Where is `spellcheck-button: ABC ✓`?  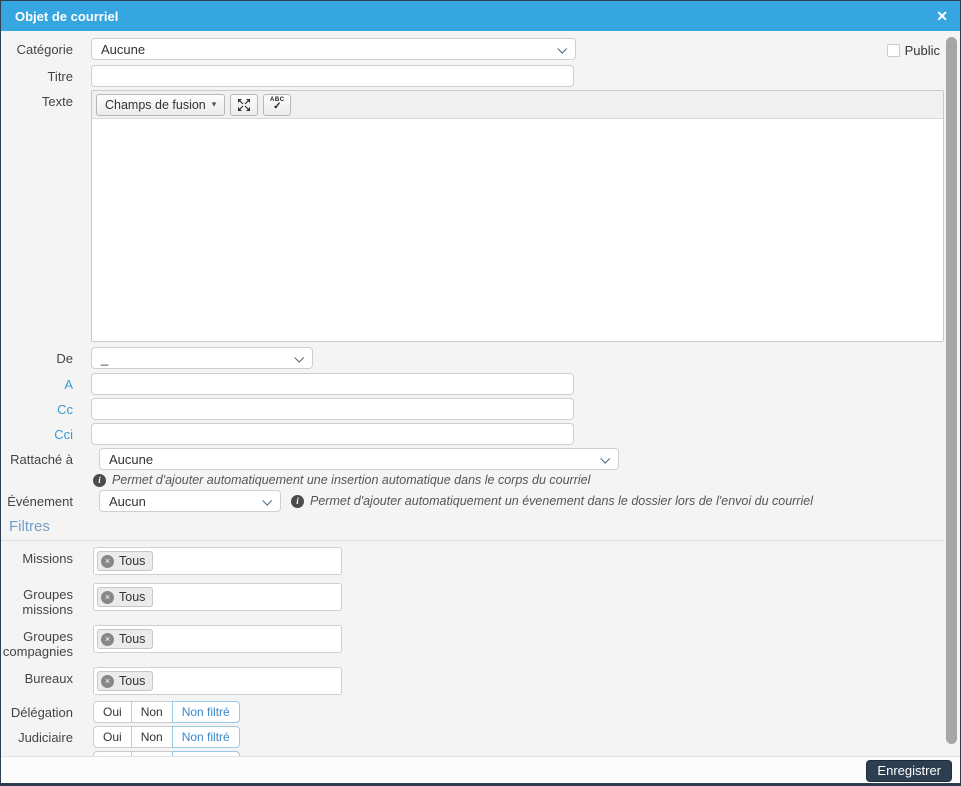 spellcheck-button: ABC ✓ is located at coordinates (277, 104).